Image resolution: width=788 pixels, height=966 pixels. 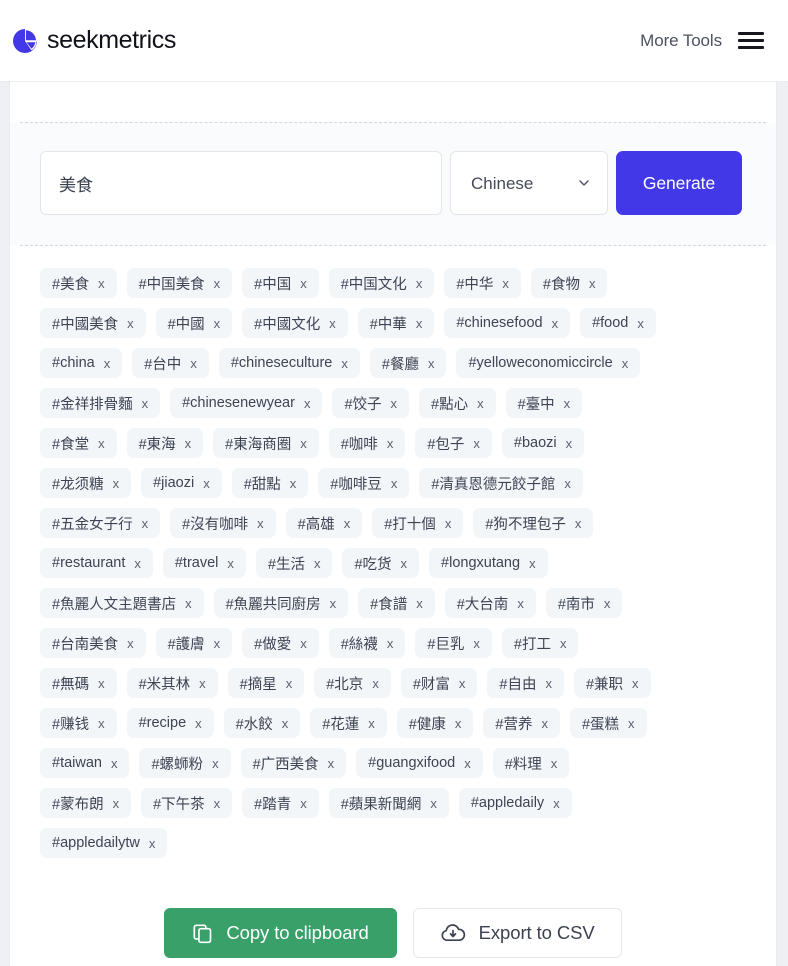 I want to click on hashtag-chip: #食堂 x, so click(x=78, y=443).